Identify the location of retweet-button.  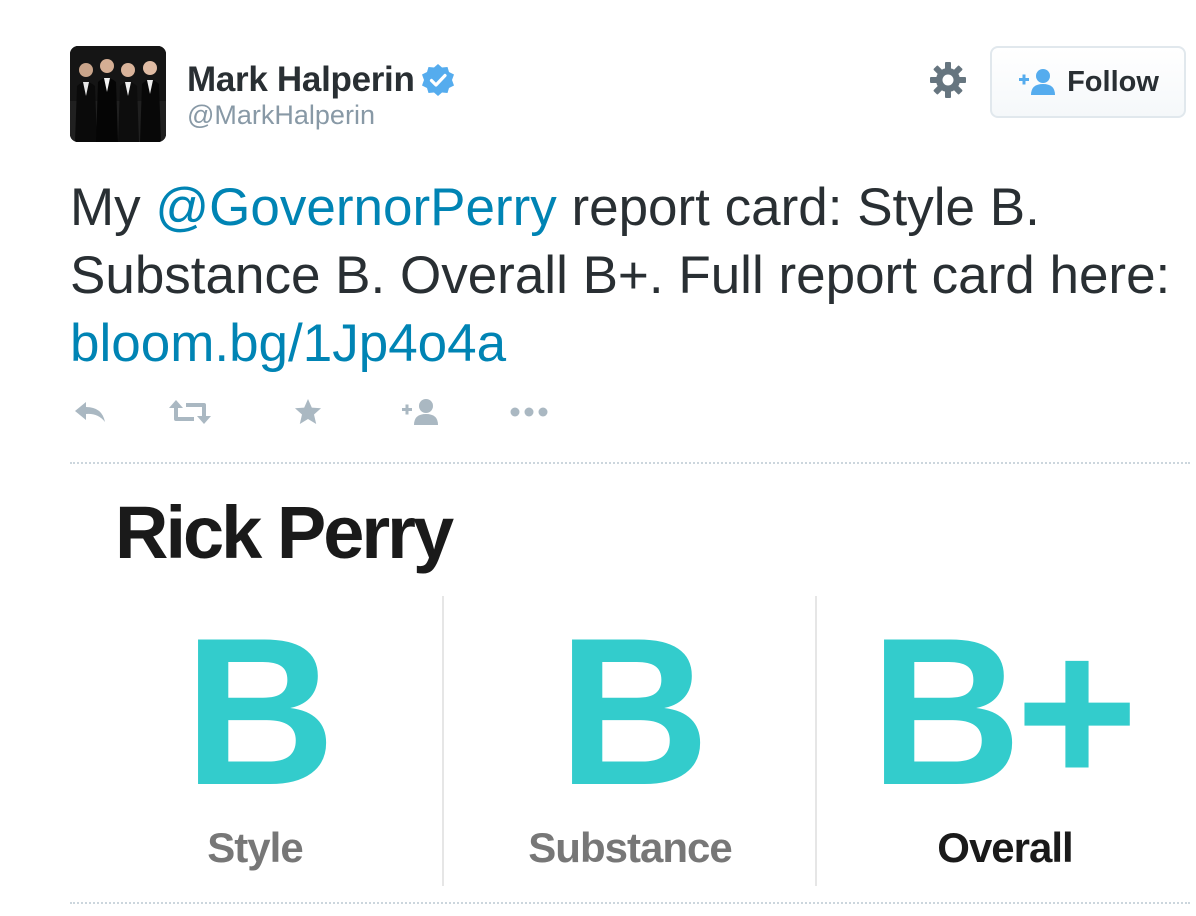
(190, 414).